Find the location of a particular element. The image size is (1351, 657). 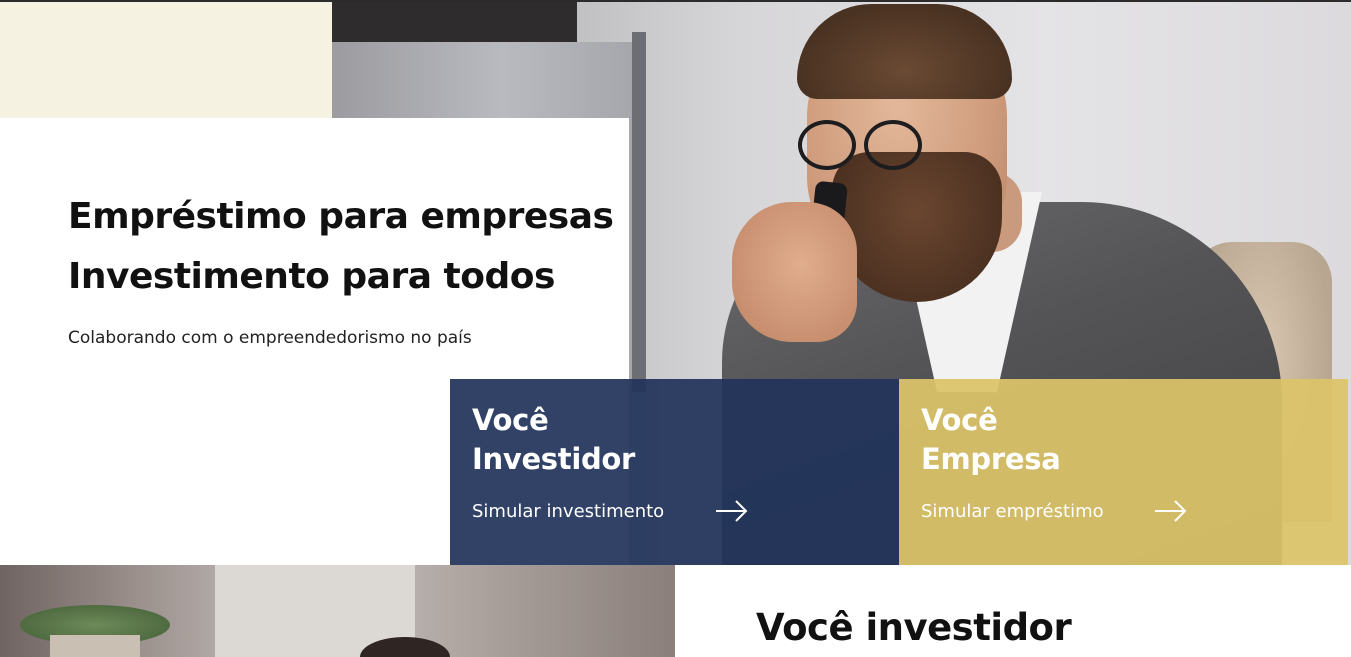

investor-cta-title-line1: Você is located at coordinates (510, 420).